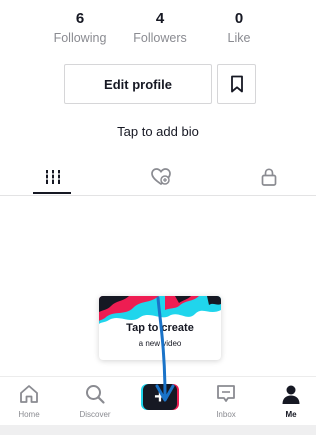 The height and width of the screenshot is (435, 320). I want to click on nav-discover-label: Discover, so click(95, 414).